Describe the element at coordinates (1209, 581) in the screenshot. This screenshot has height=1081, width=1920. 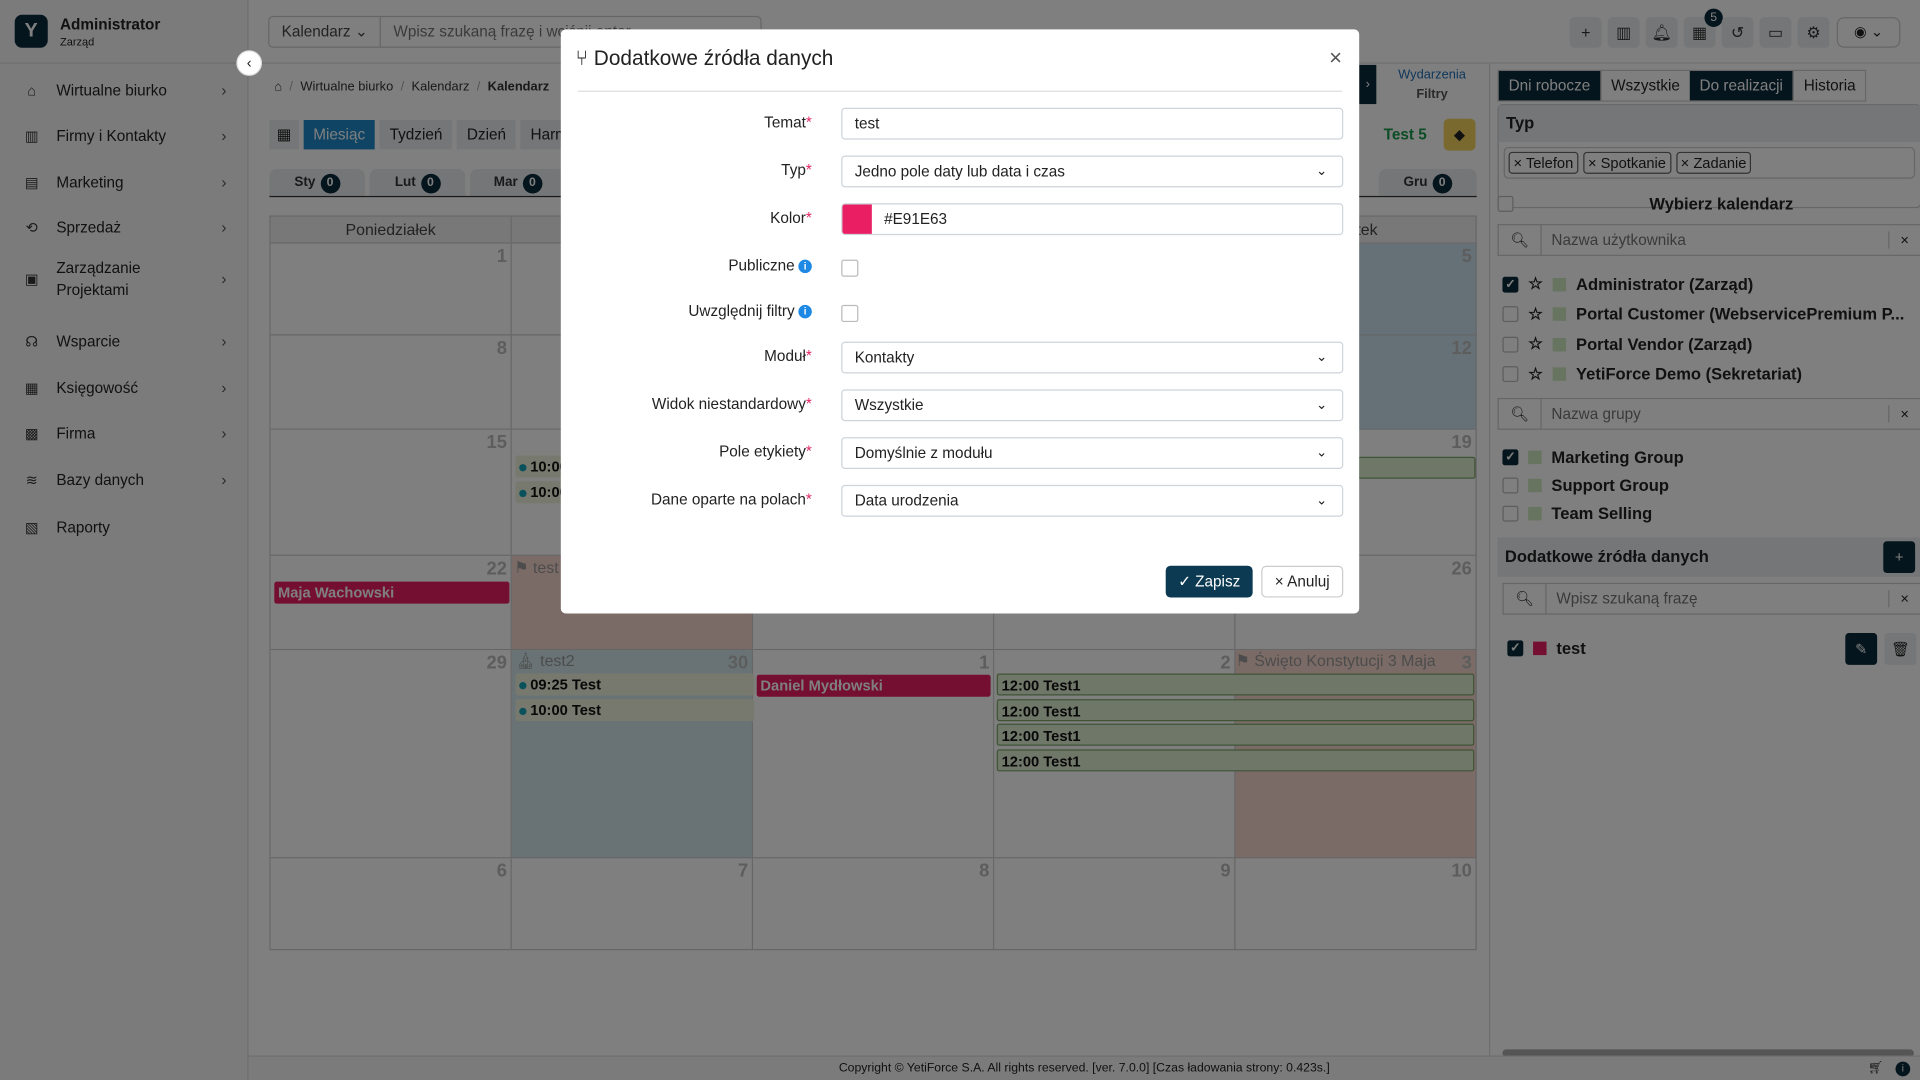
I see `save-button: ✓ Zapisz` at that location.